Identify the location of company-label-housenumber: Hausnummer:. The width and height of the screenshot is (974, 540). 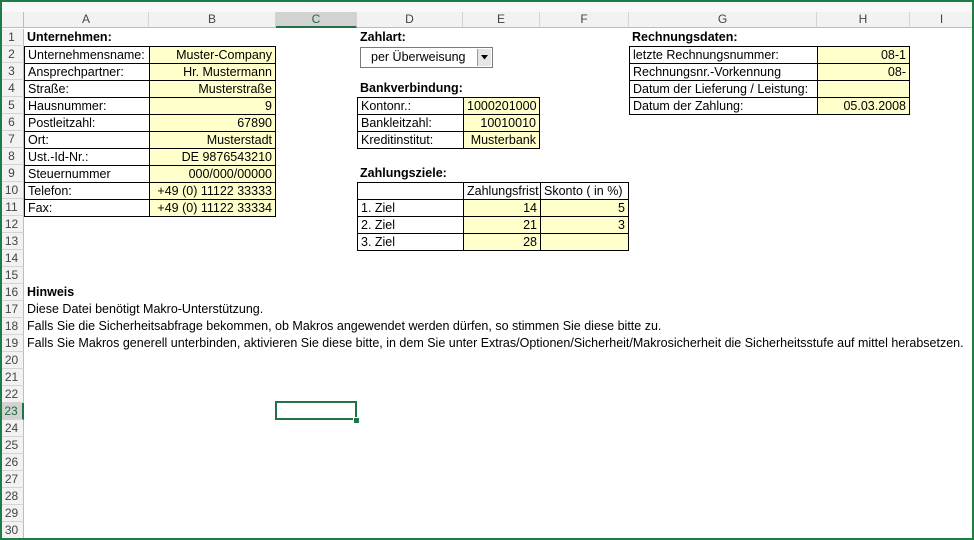
(87, 106).